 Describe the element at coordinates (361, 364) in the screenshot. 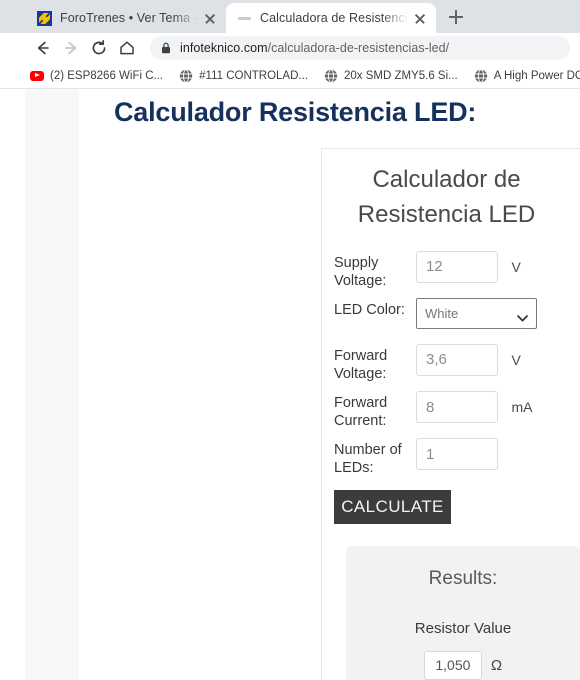

I see `label-forward-voltage: Forward Voltage:` at that location.